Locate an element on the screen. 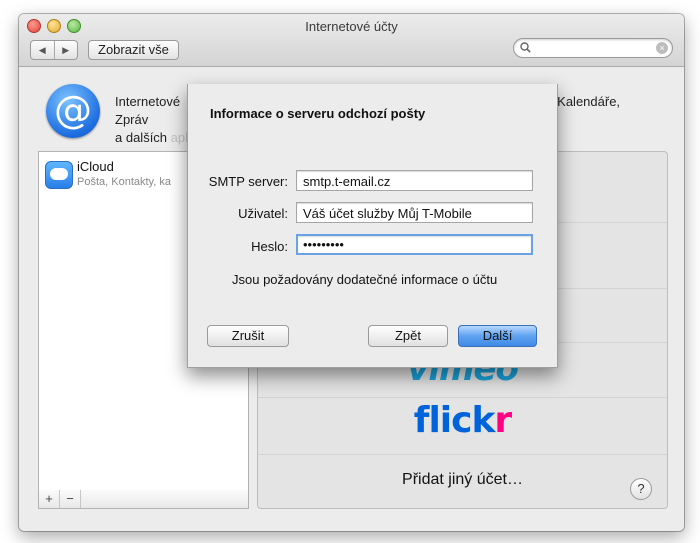 The height and width of the screenshot is (543, 700). internet-accounts-at-icon: @ is located at coordinates (73, 111).